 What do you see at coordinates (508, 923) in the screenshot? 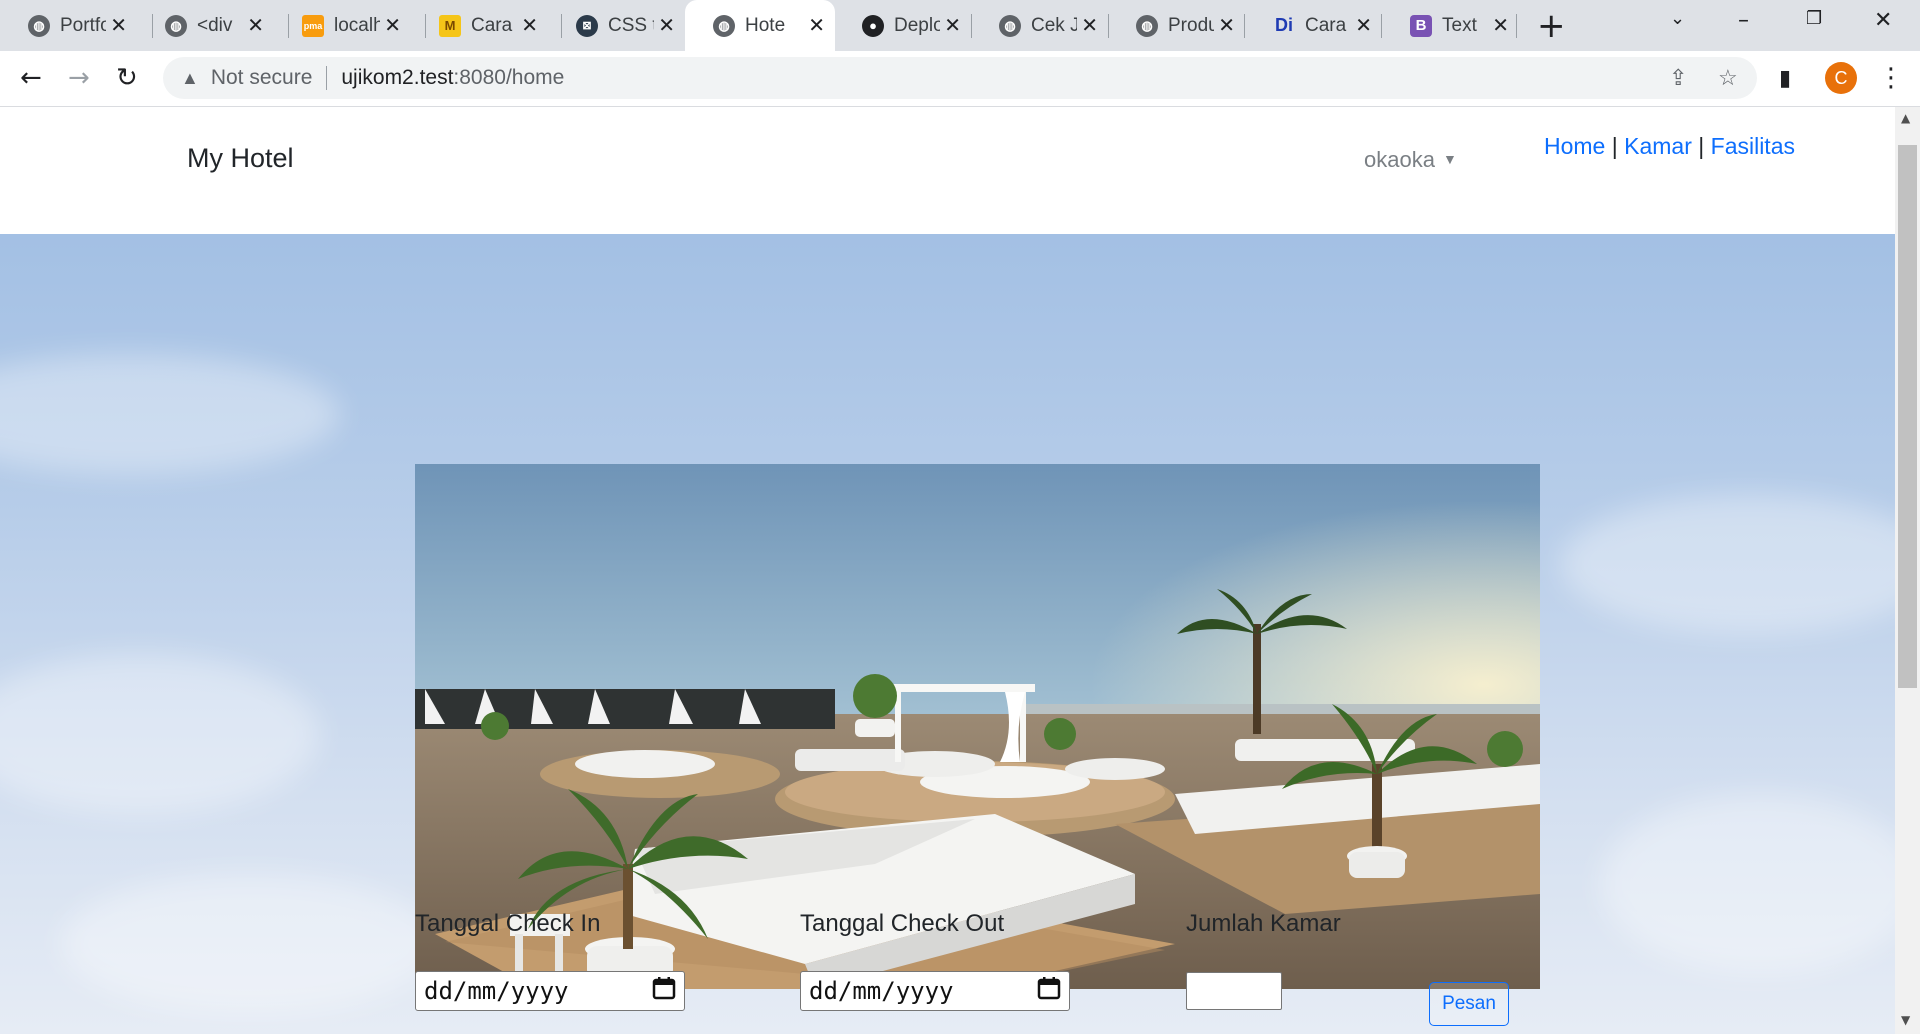
I see `checkin-label: Tanggal Check In` at bounding box center [508, 923].